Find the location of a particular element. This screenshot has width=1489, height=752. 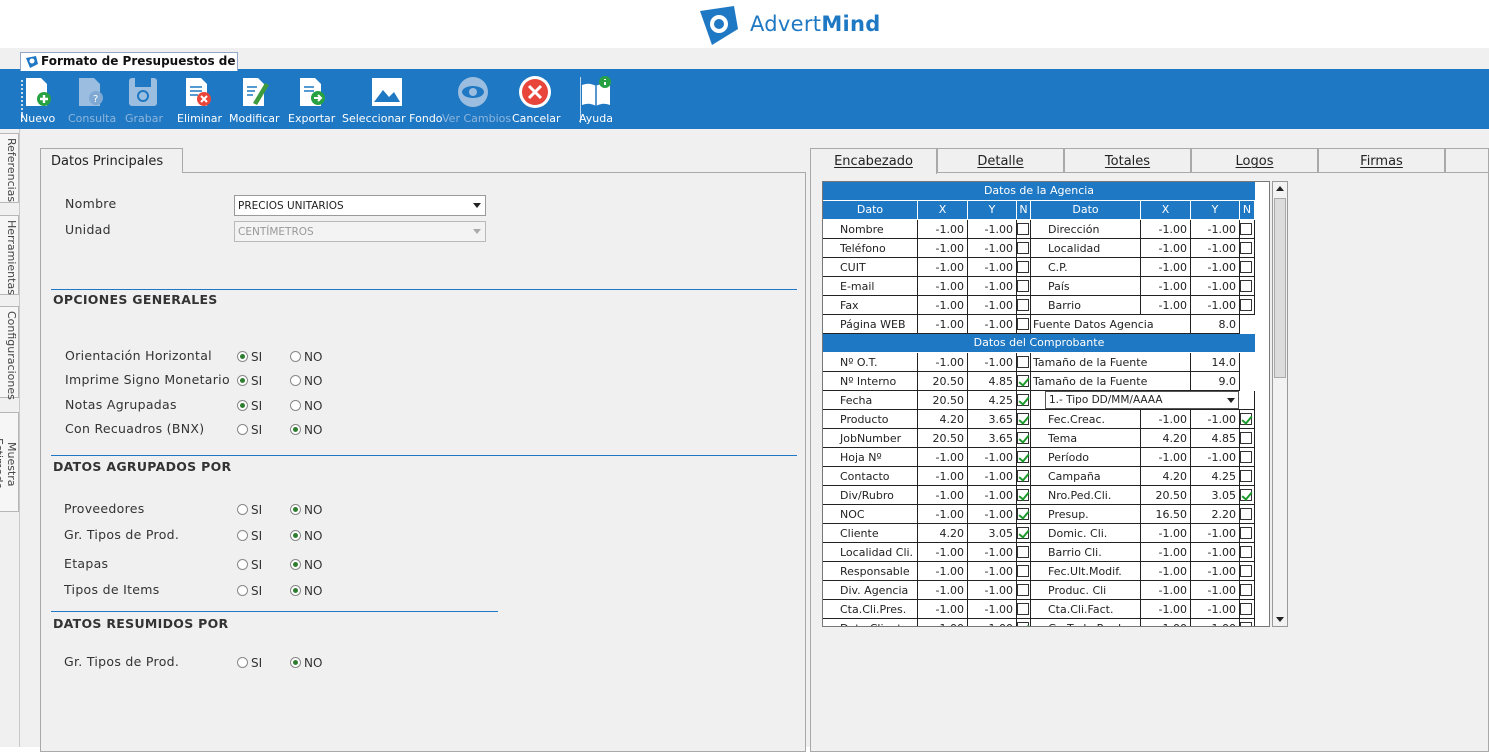

grid-column-header: Dato is located at coordinates (870, 210).